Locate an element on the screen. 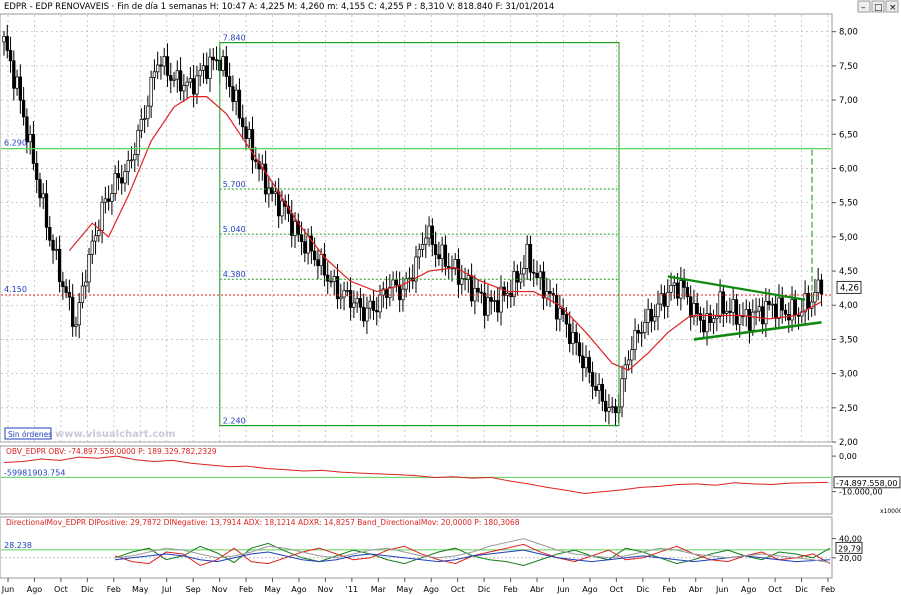  price-tick-label: 7,50 is located at coordinates (848, 67).